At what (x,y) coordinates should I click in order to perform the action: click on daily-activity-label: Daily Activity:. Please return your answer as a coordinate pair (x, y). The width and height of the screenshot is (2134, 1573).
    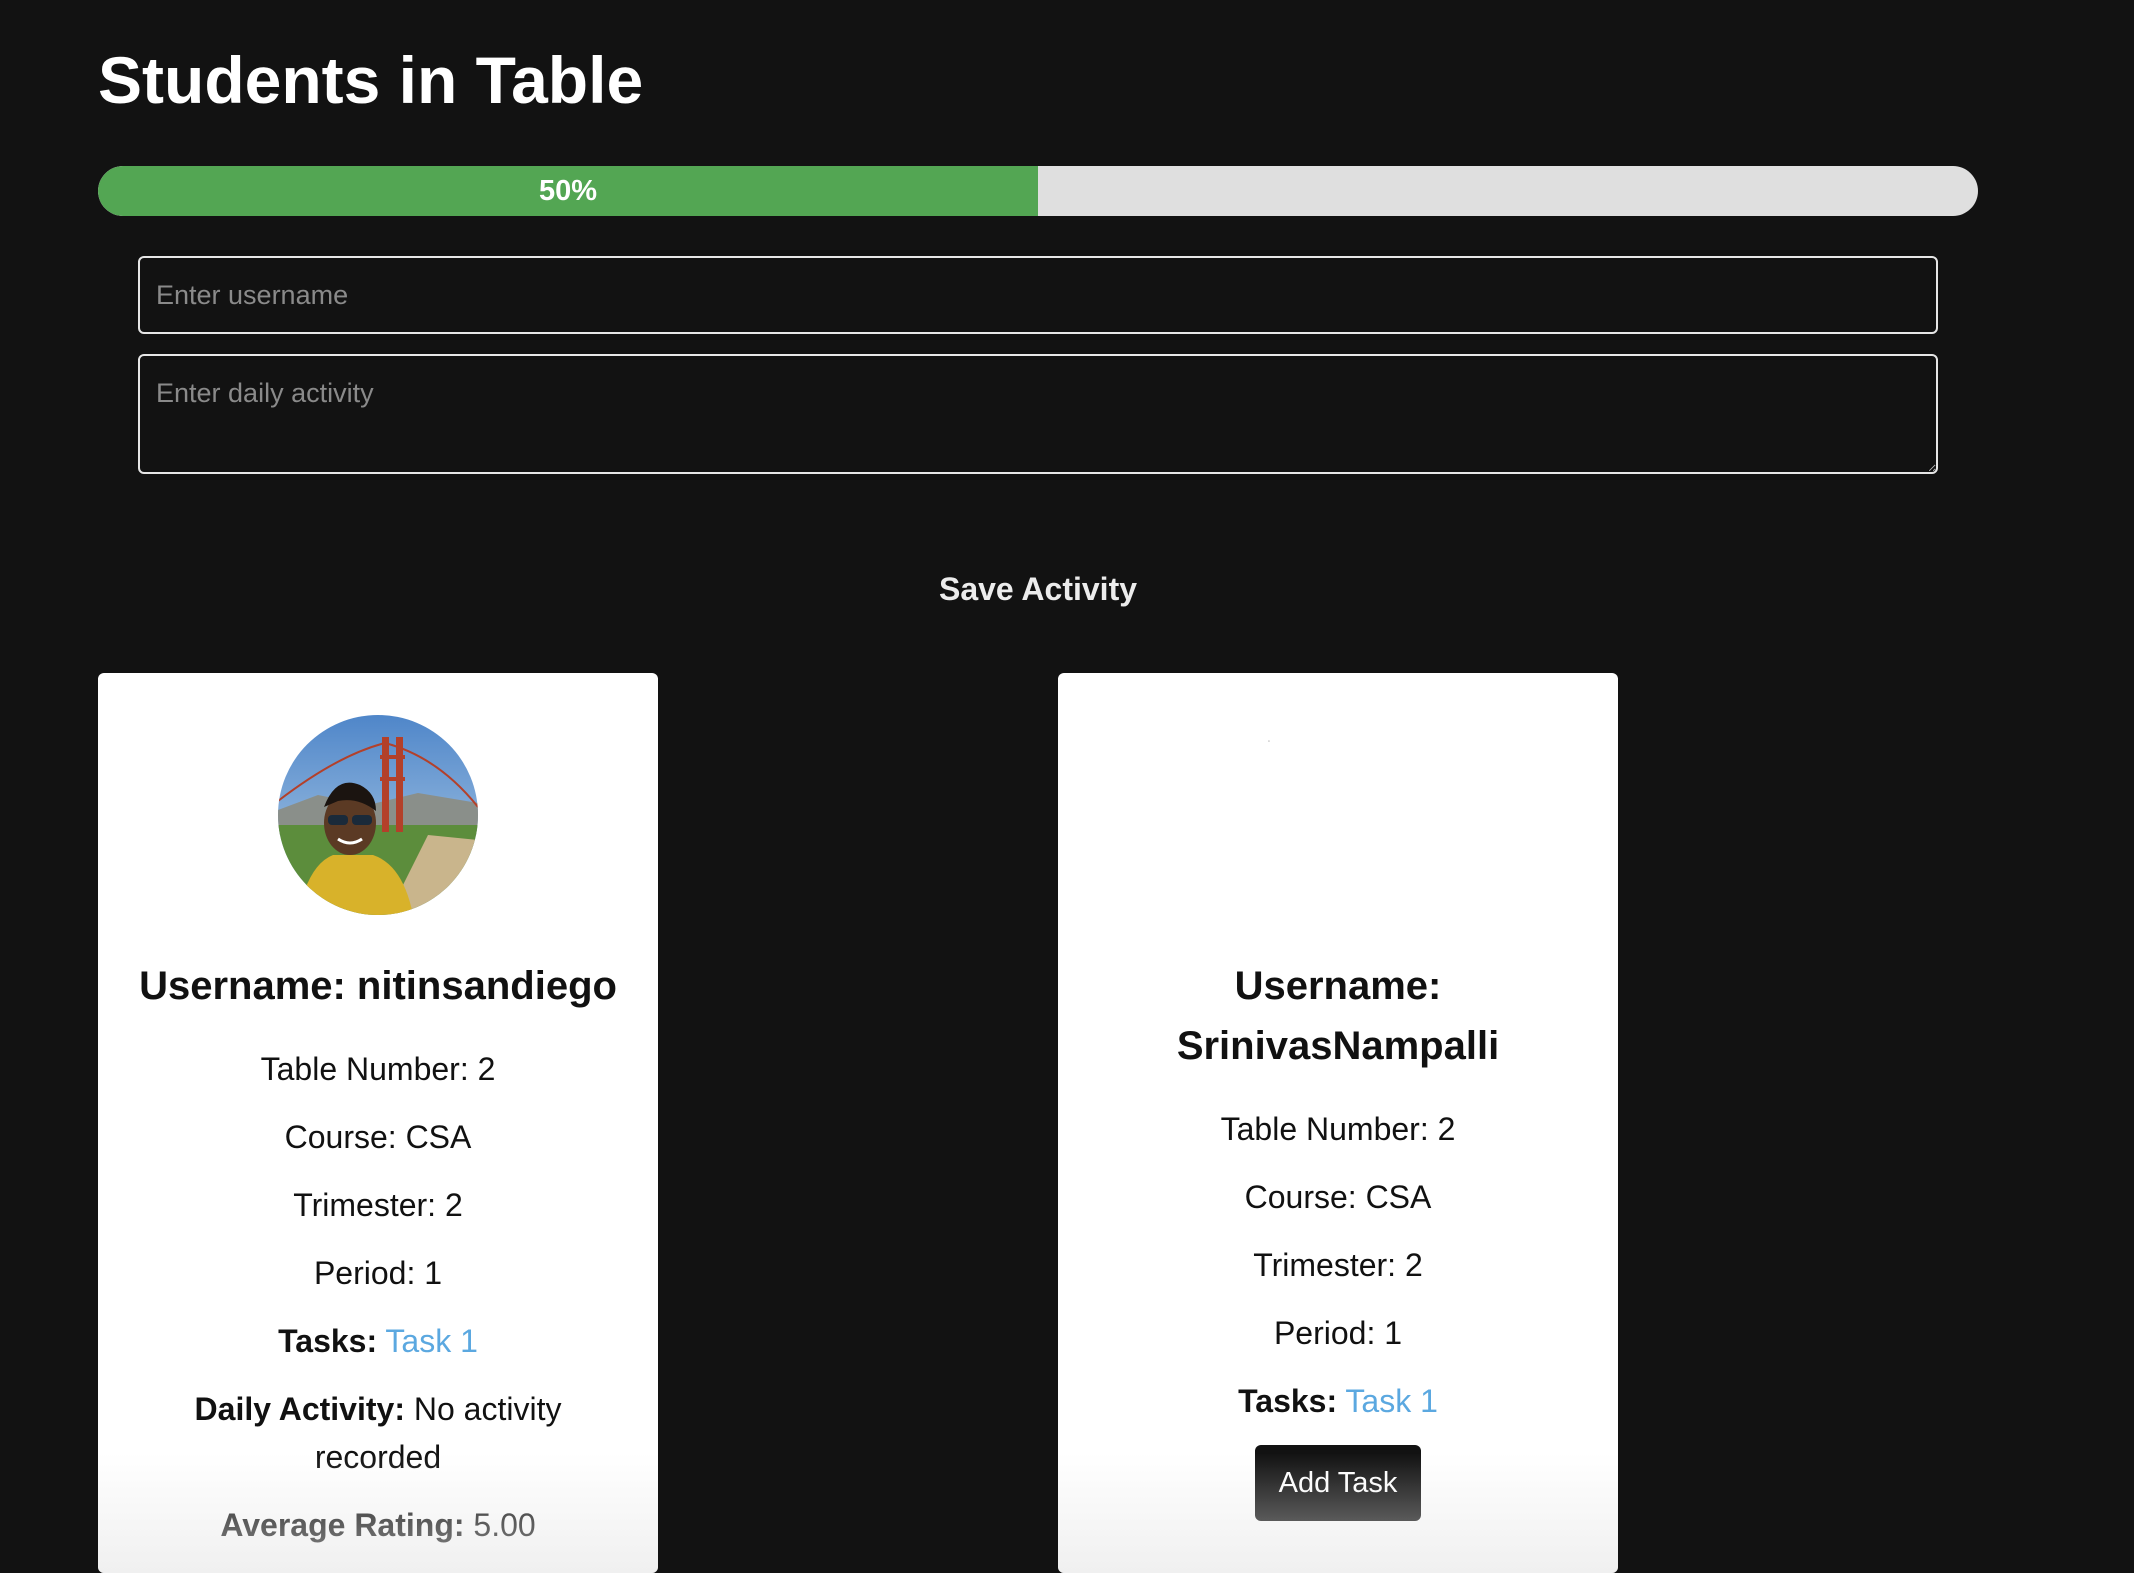
    Looking at the image, I should click on (299, 1409).